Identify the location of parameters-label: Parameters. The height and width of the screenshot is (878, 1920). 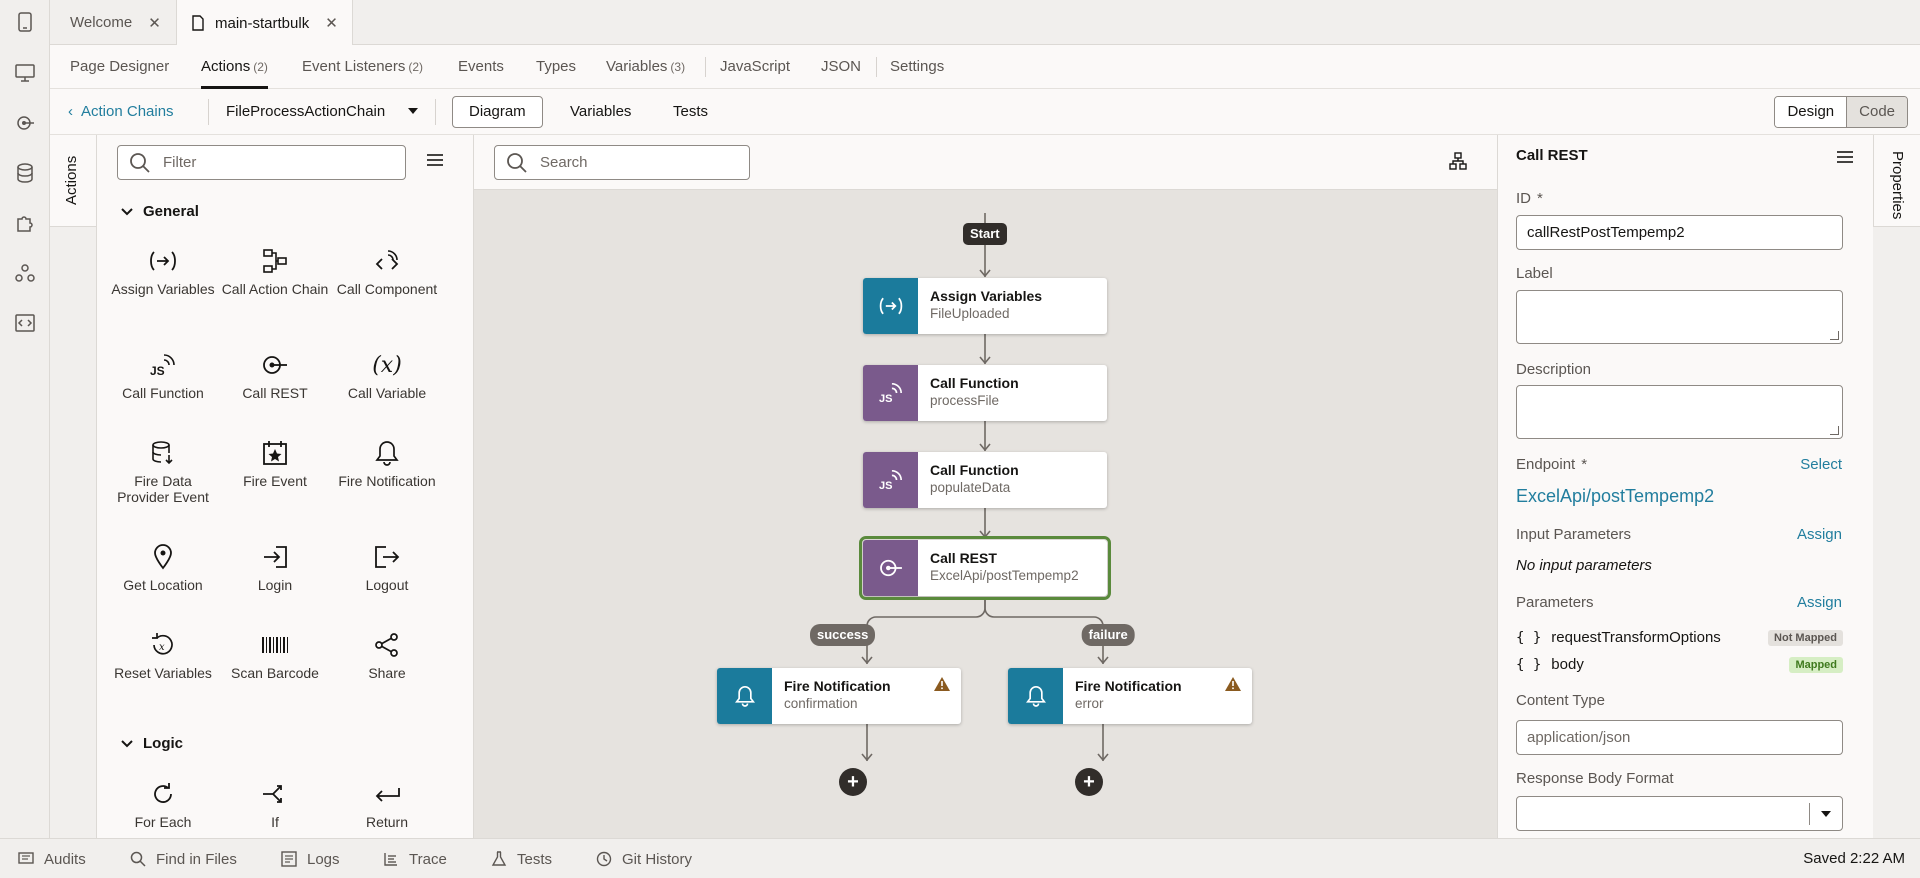
(1555, 602).